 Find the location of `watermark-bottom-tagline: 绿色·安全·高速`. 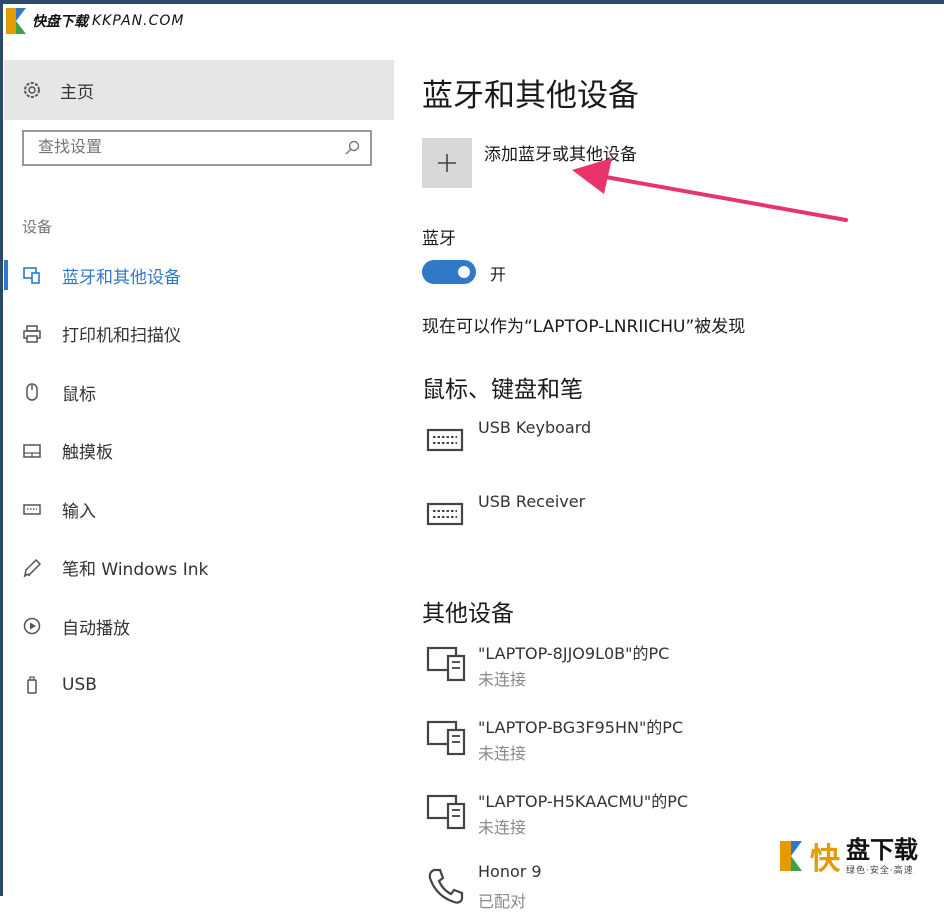

watermark-bottom-tagline: 绿色·安全·高速 is located at coordinates (880, 870).